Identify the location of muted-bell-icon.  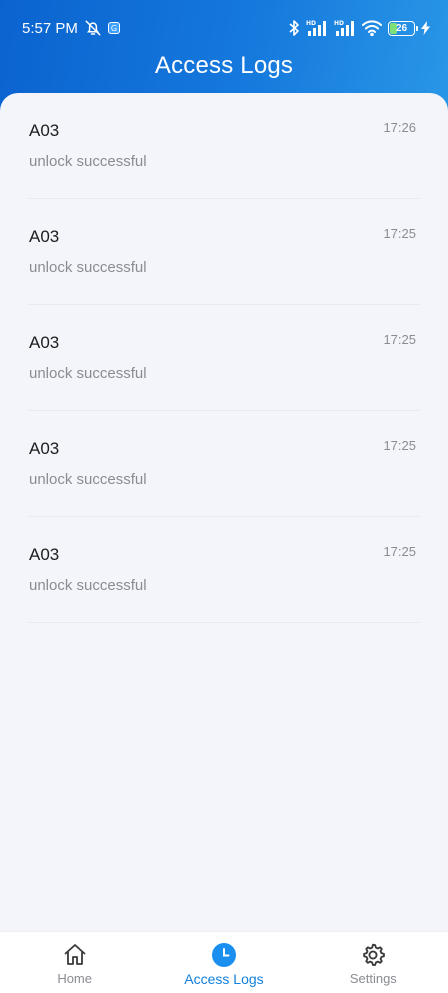
(93, 28).